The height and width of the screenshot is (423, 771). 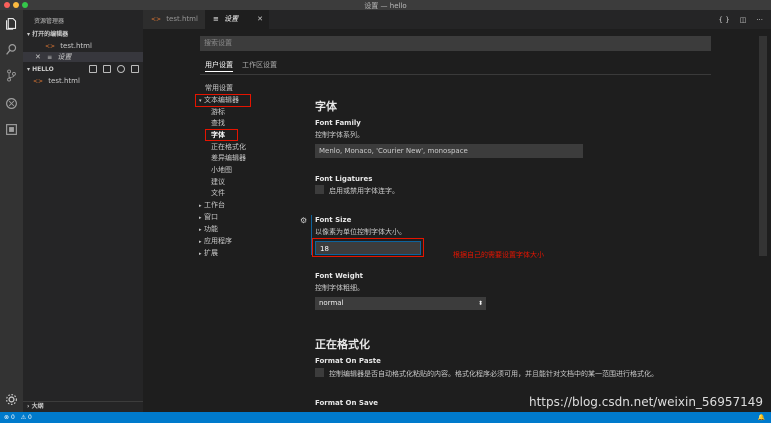 What do you see at coordinates (364, 191) in the screenshot?
I see `setting-desc-font-ligatures: 启用或禁用字体连字。` at bounding box center [364, 191].